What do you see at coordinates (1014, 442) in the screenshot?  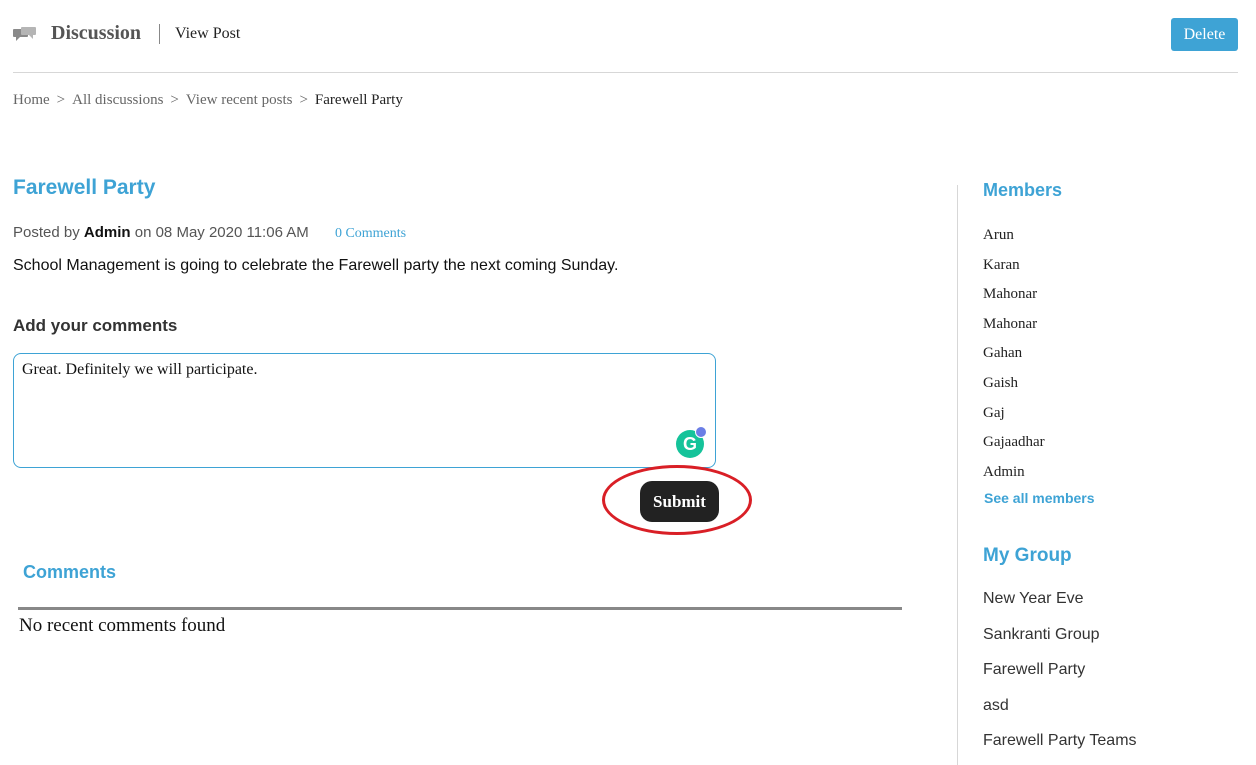 I see `member-item: Gajaadhar` at bounding box center [1014, 442].